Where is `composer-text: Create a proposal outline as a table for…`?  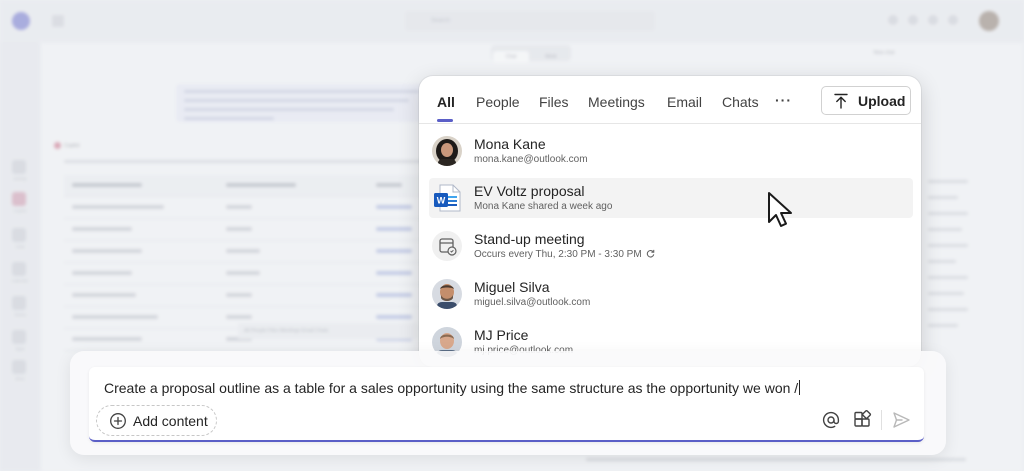 composer-text: Create a proposal outline as a table for… is located at coordinates (451, 388).